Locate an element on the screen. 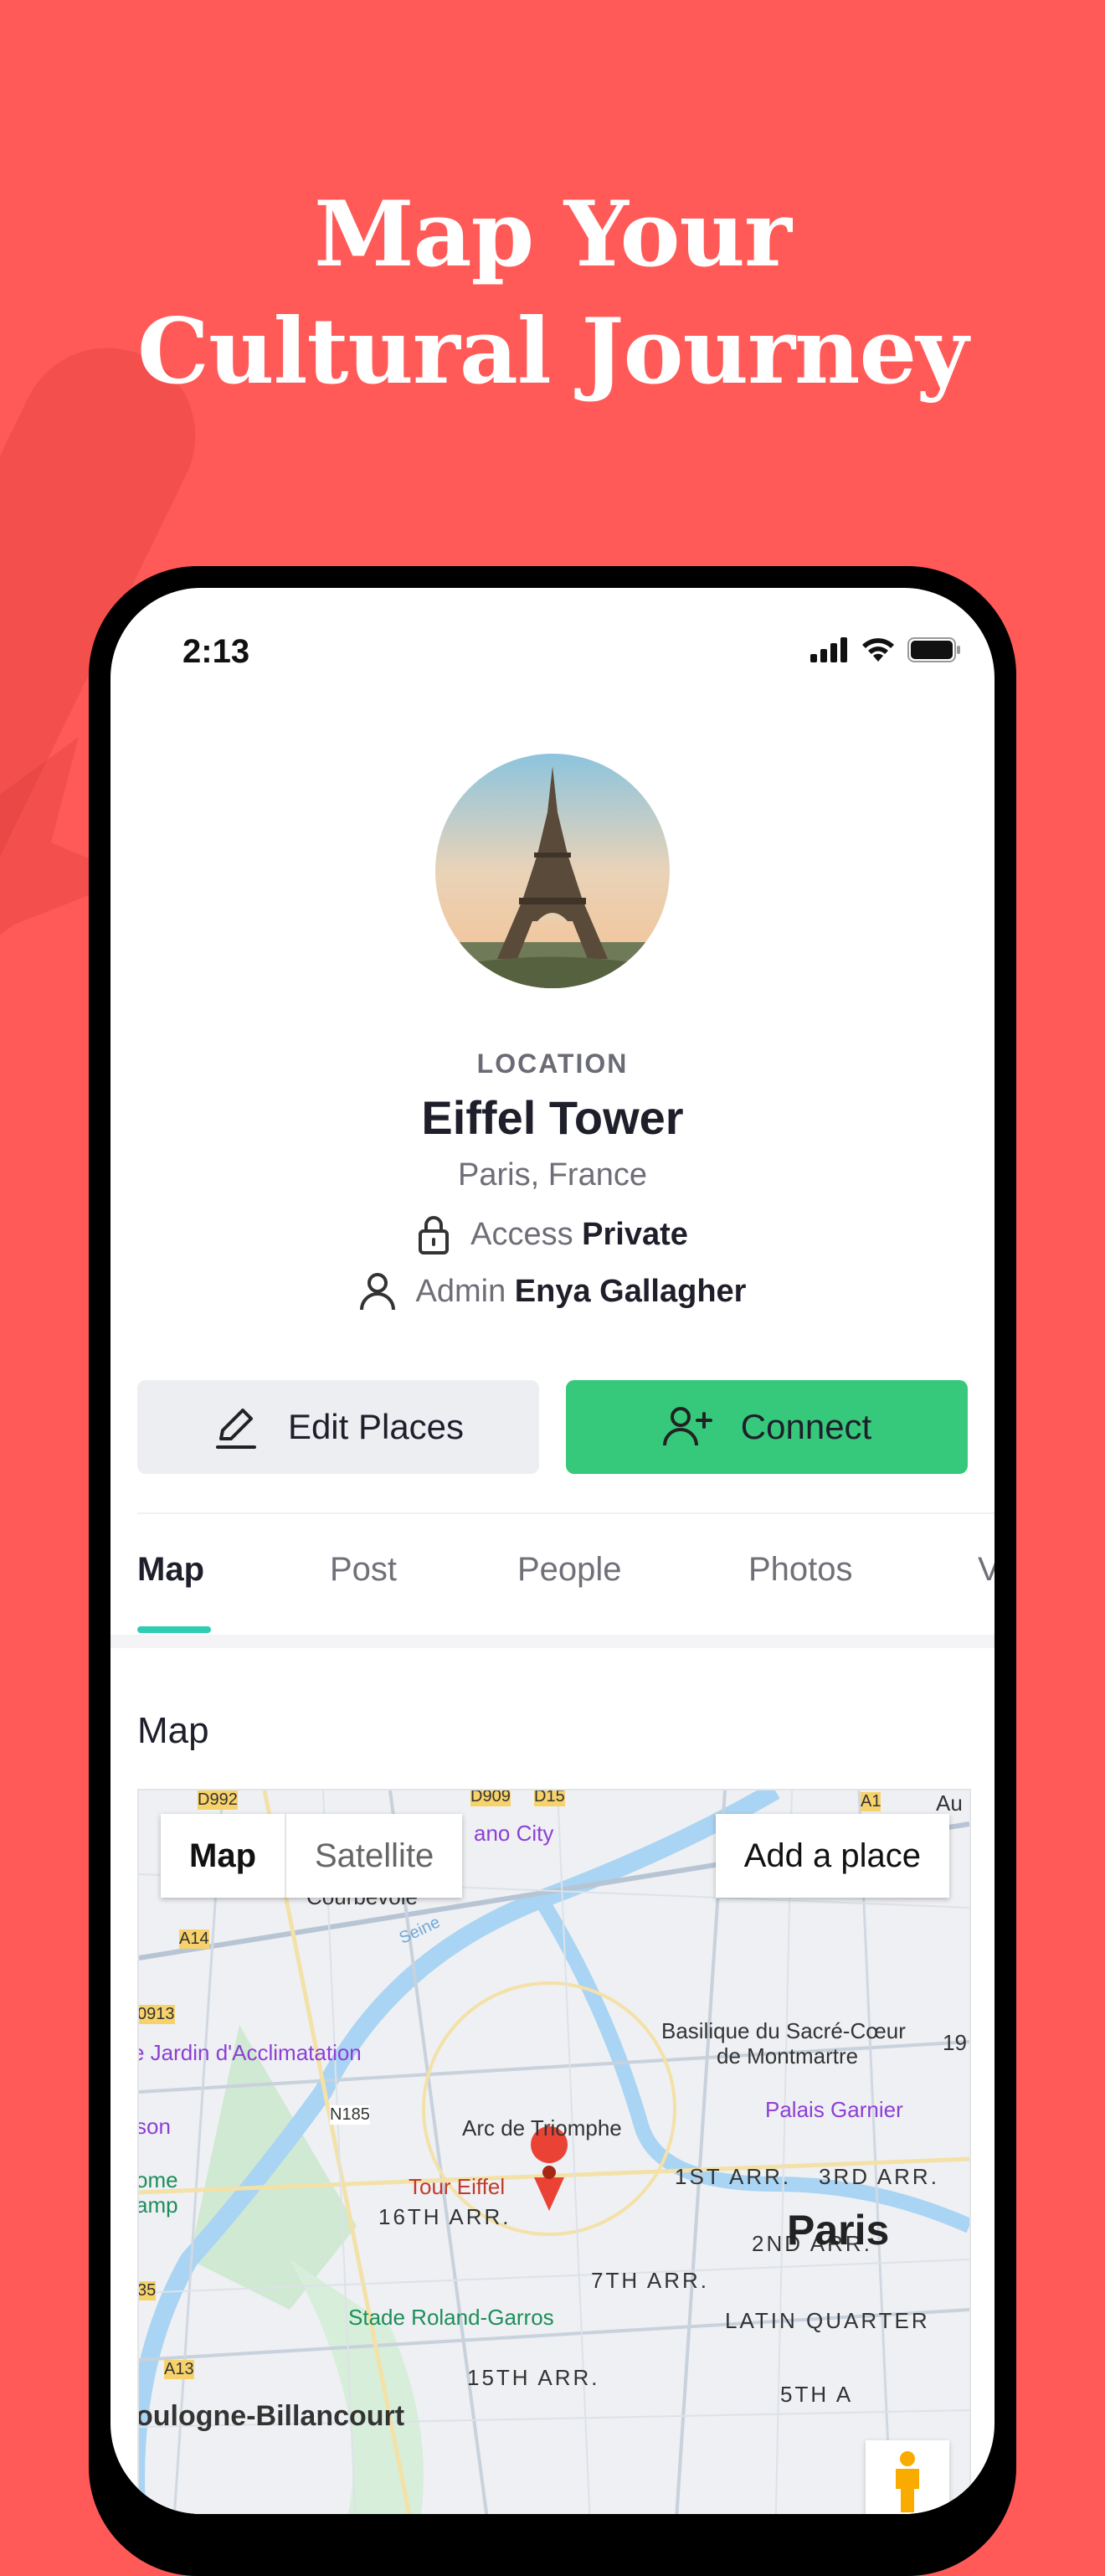 The width and height of the screenshot is (1105, 2576). map-label-d992: D992 is located at coordinates (218, 1800).